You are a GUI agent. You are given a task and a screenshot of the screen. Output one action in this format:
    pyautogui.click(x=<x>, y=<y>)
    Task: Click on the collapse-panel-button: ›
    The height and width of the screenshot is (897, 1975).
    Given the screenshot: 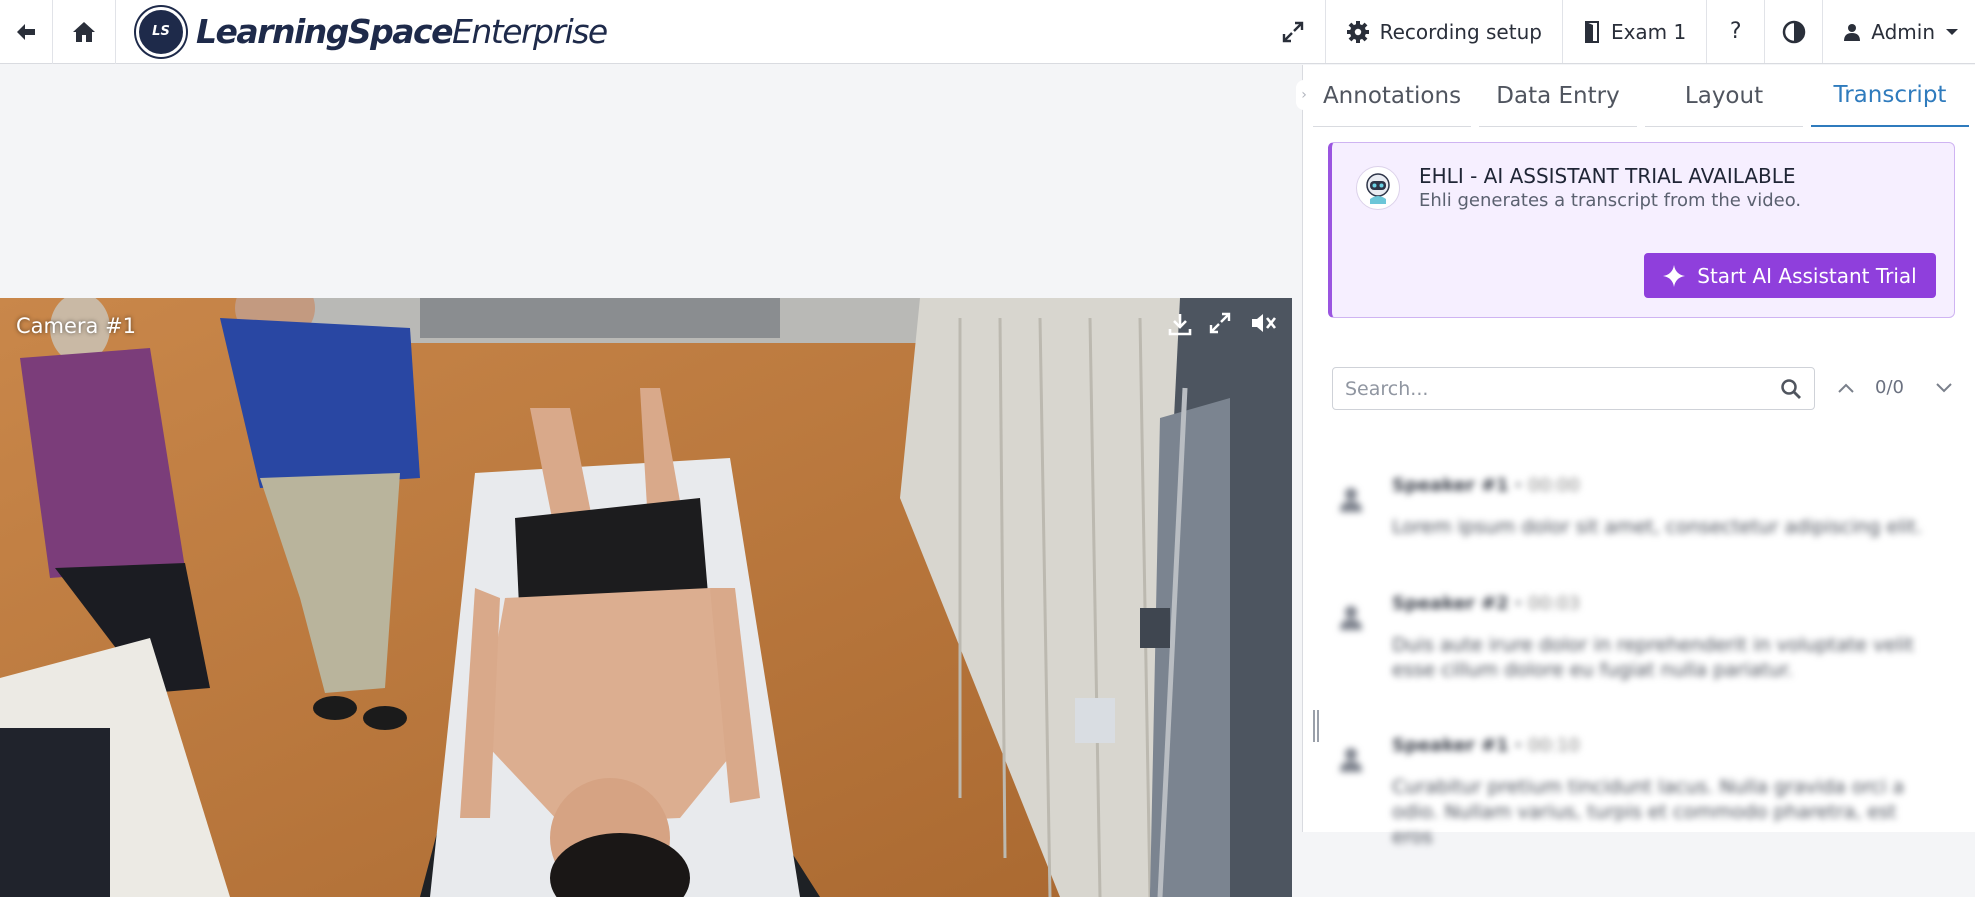 What is the action you would take?
    pyautogui.click(x=1304, y=95)
    